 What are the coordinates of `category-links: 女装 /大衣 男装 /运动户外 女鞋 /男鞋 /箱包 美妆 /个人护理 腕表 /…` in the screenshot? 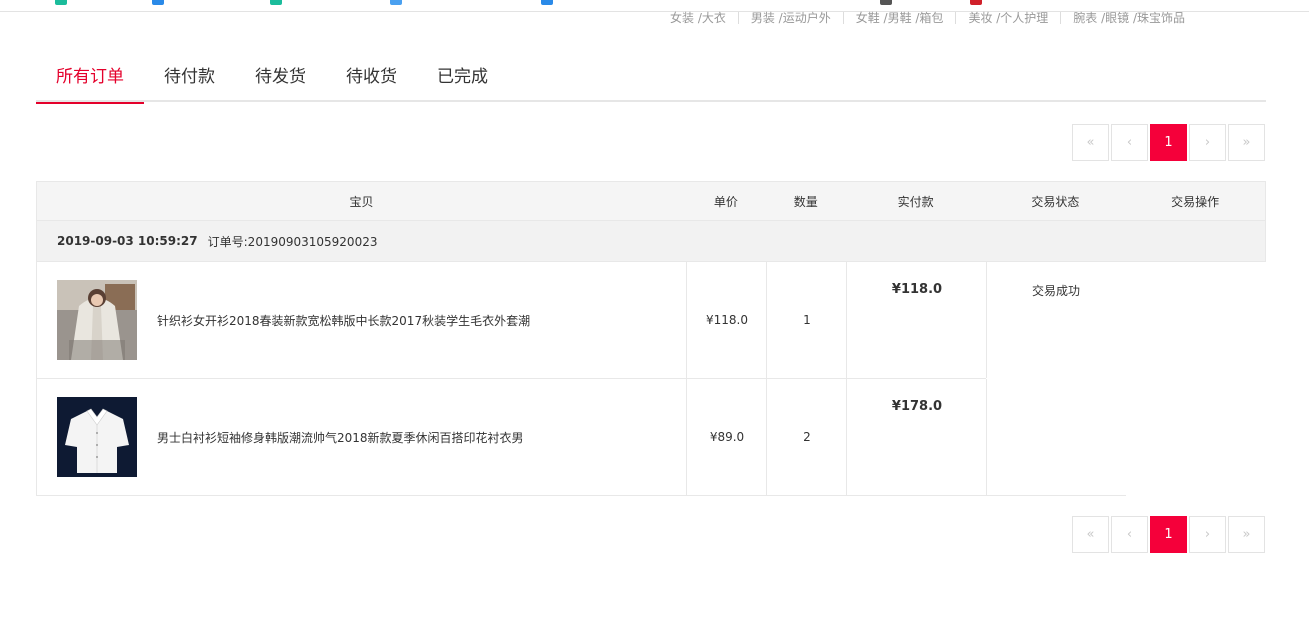 It's located at (933, 18).